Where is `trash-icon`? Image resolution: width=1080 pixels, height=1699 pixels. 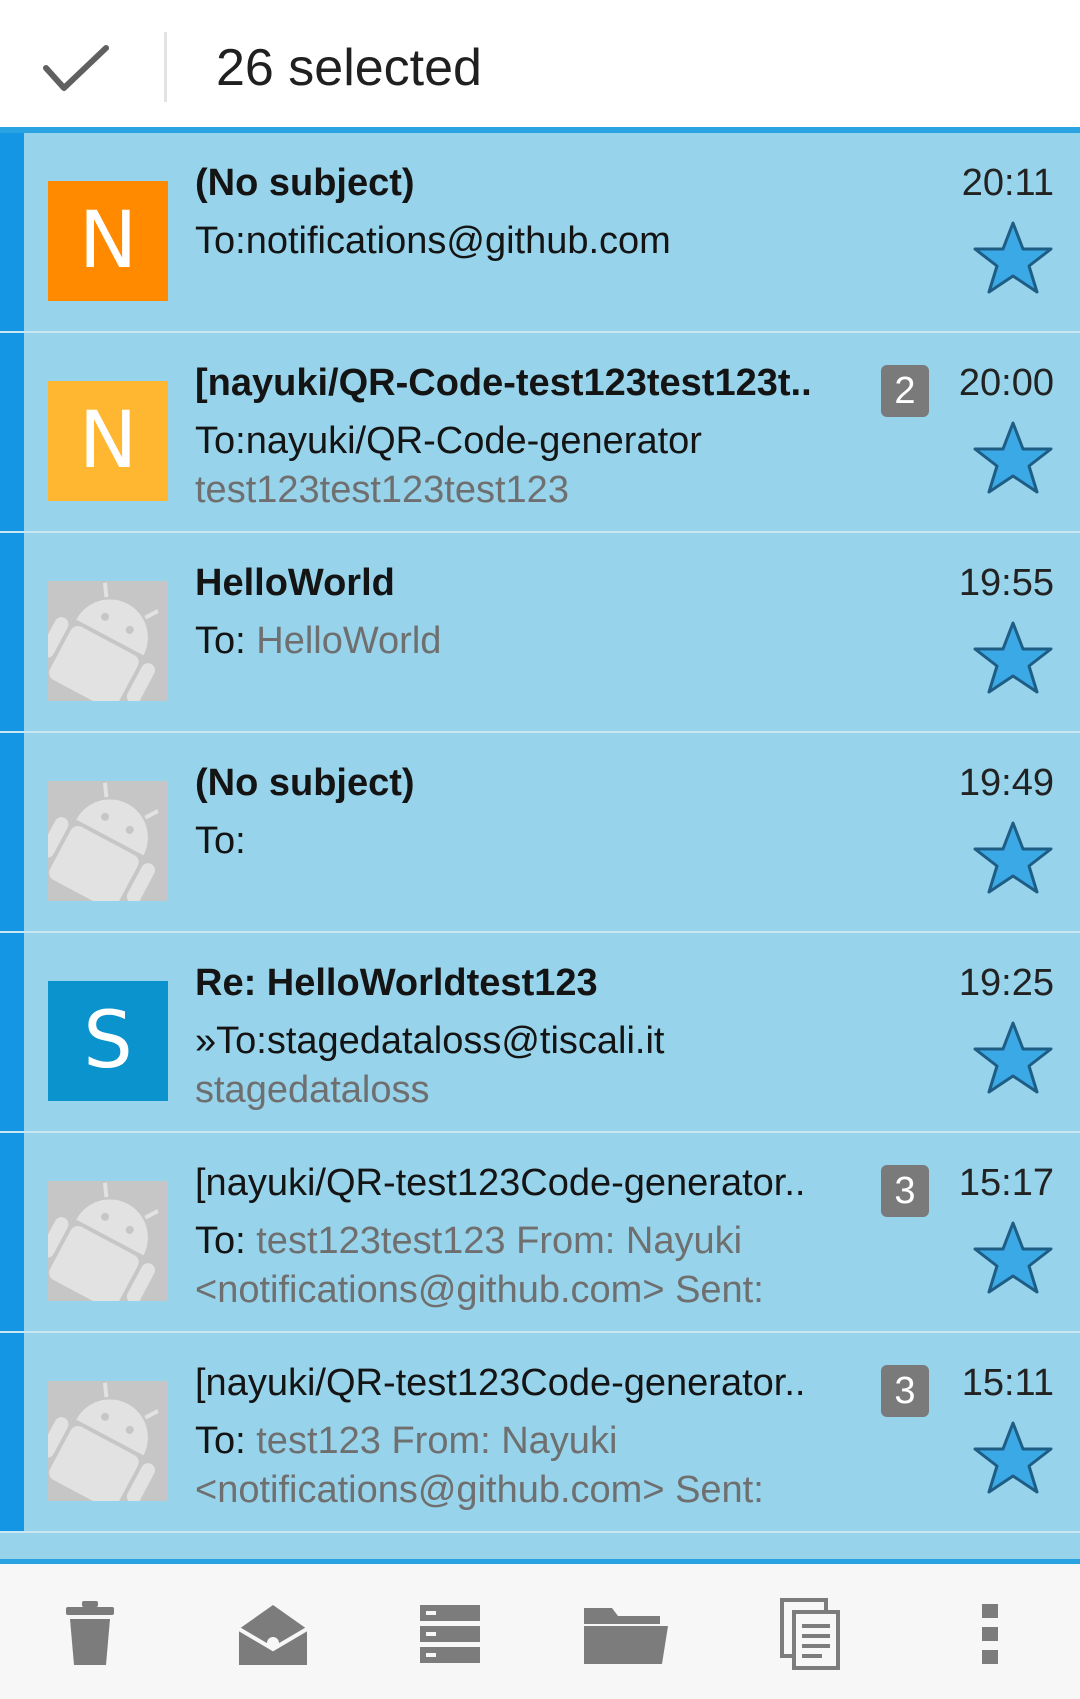
trash-icon is located at coordinates (90, 1634).